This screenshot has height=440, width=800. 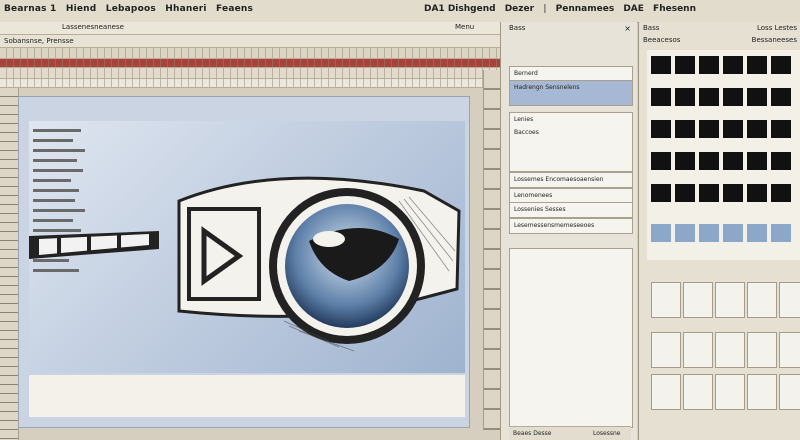 I want to click on menu-item-9: DAE, so click(x=633, y=9).